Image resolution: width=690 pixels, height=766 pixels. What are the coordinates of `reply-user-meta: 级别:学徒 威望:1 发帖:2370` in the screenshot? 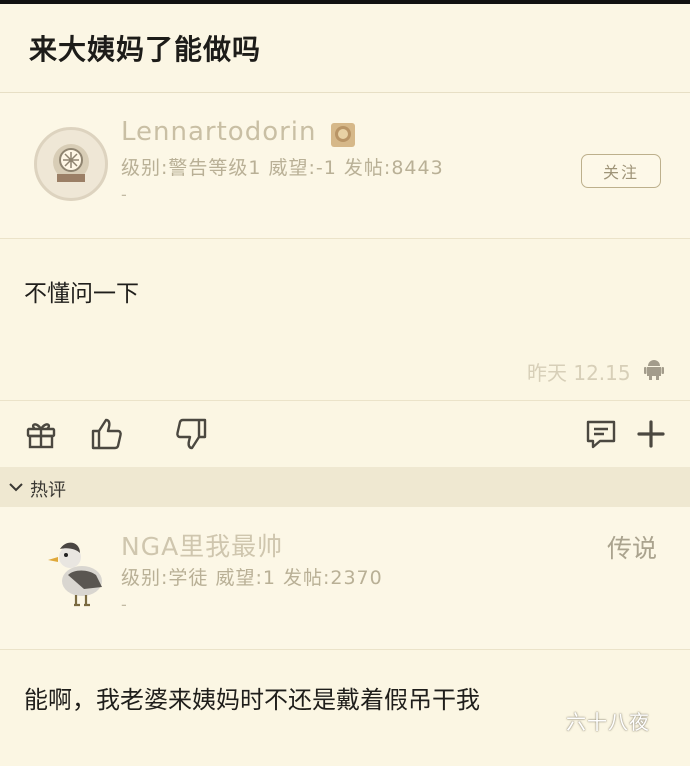 It's located at (252, 578).